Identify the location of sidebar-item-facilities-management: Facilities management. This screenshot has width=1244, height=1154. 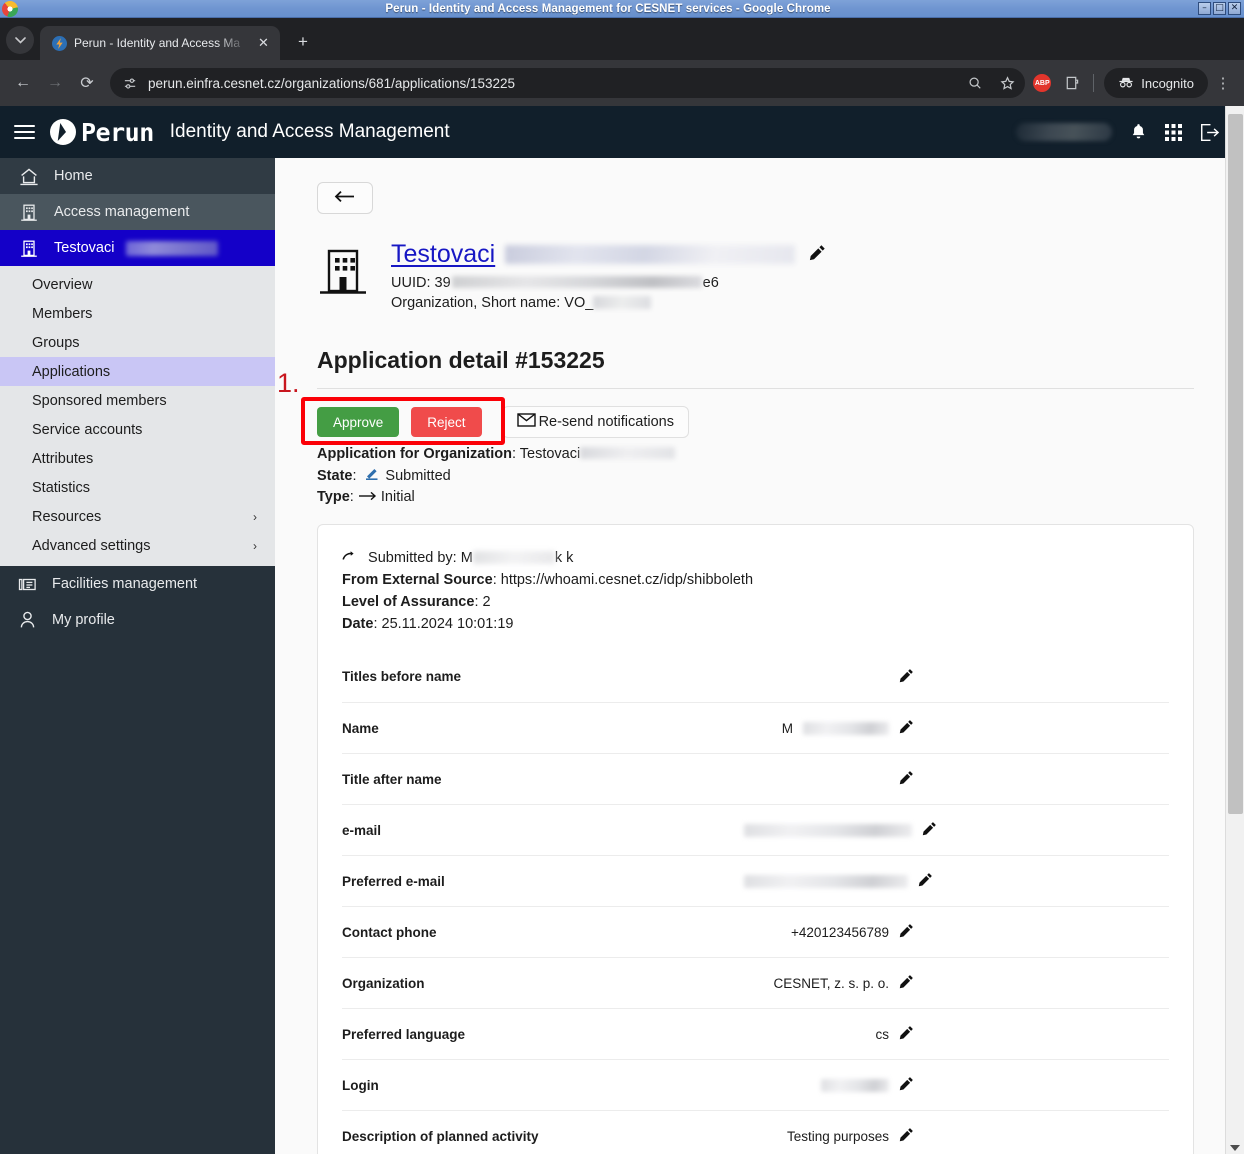
(137, 584).